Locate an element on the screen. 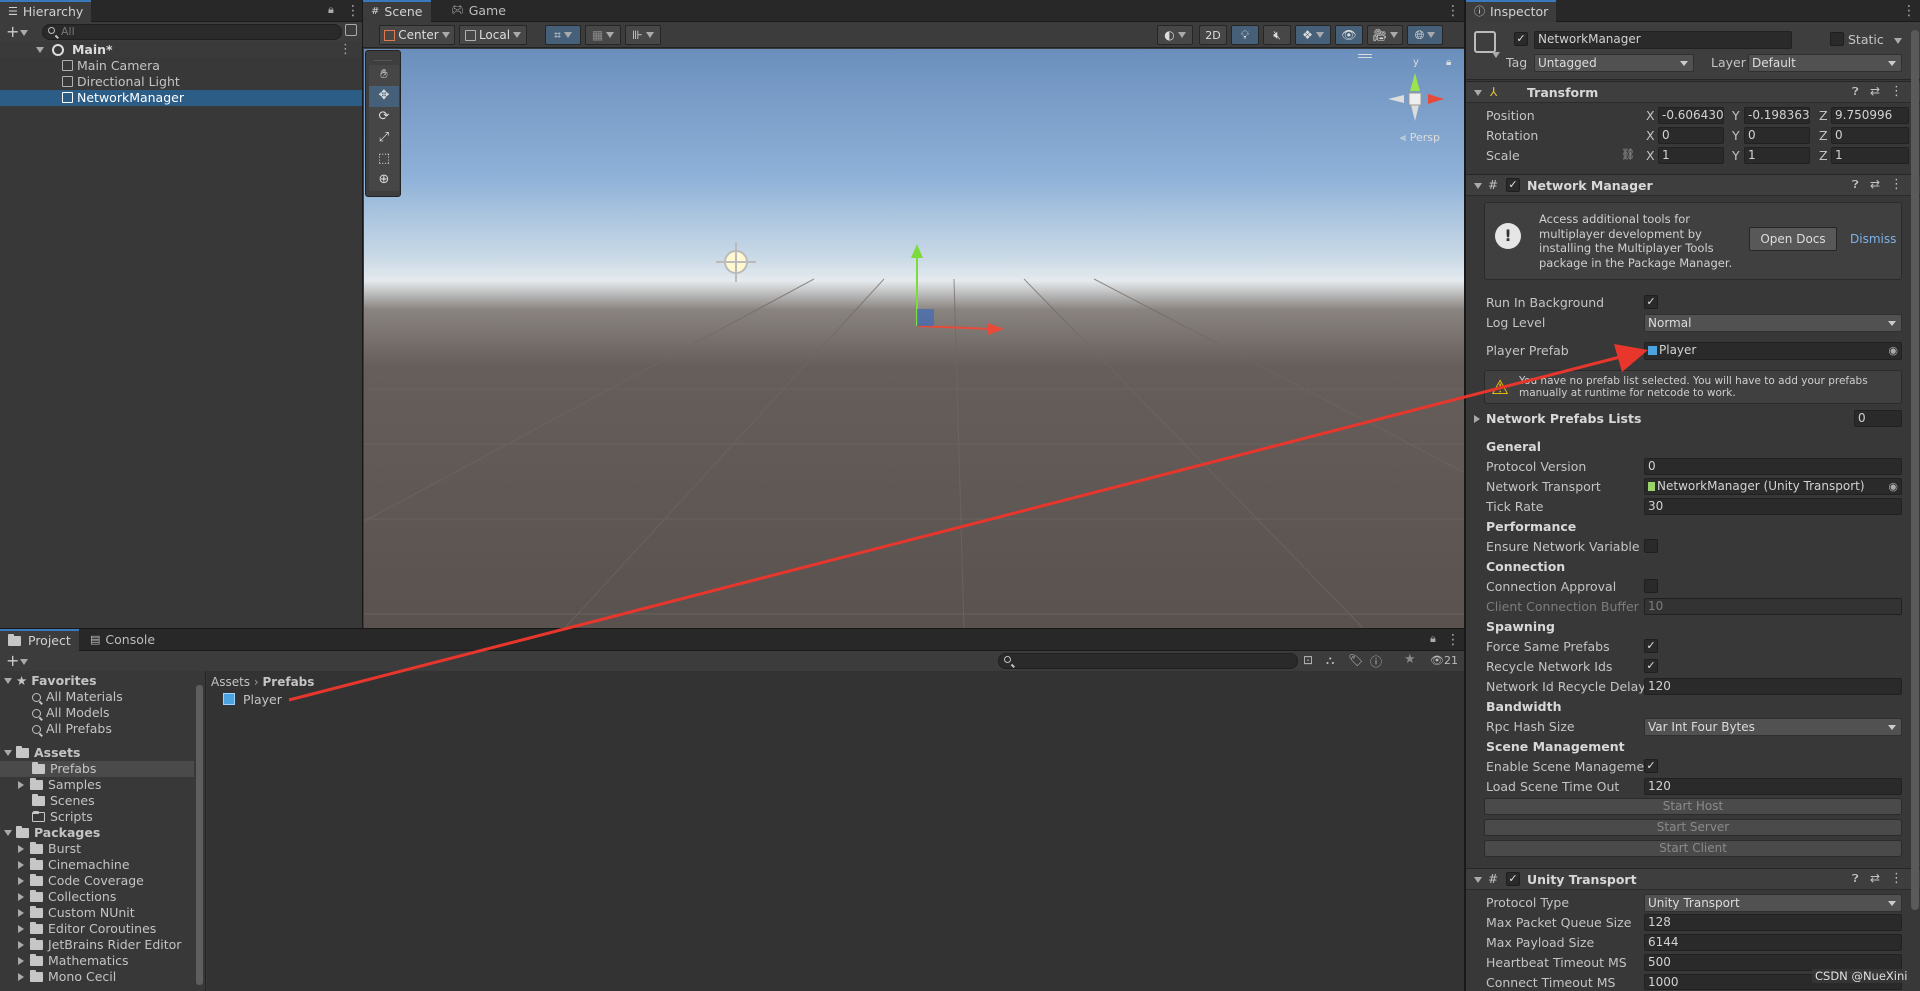 This screenshot has height=991, width=1920. ensure-variable-checkbox is located at coordinates (1651, 546).